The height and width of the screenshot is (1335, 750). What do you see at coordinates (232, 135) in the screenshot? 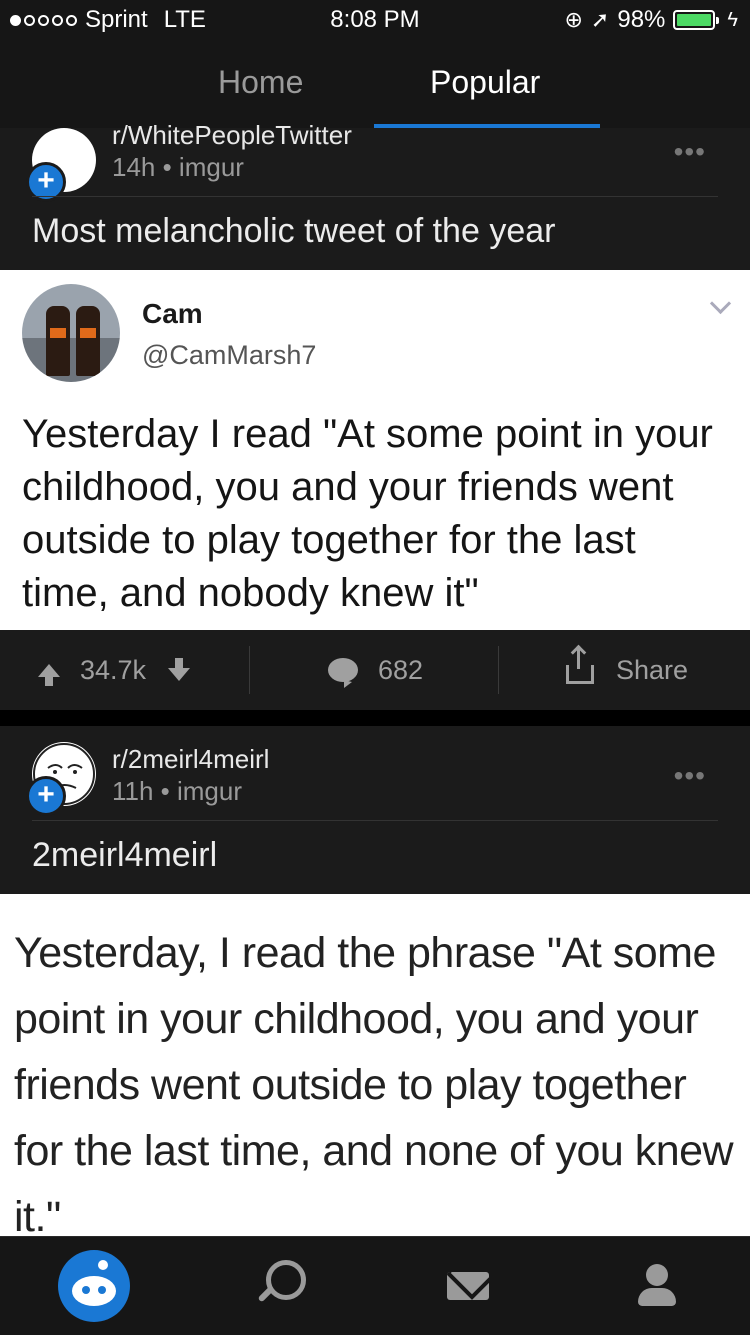
I see `subreddit-name: r/WhitePeopleTwitter` at bounding box center [232, 135].